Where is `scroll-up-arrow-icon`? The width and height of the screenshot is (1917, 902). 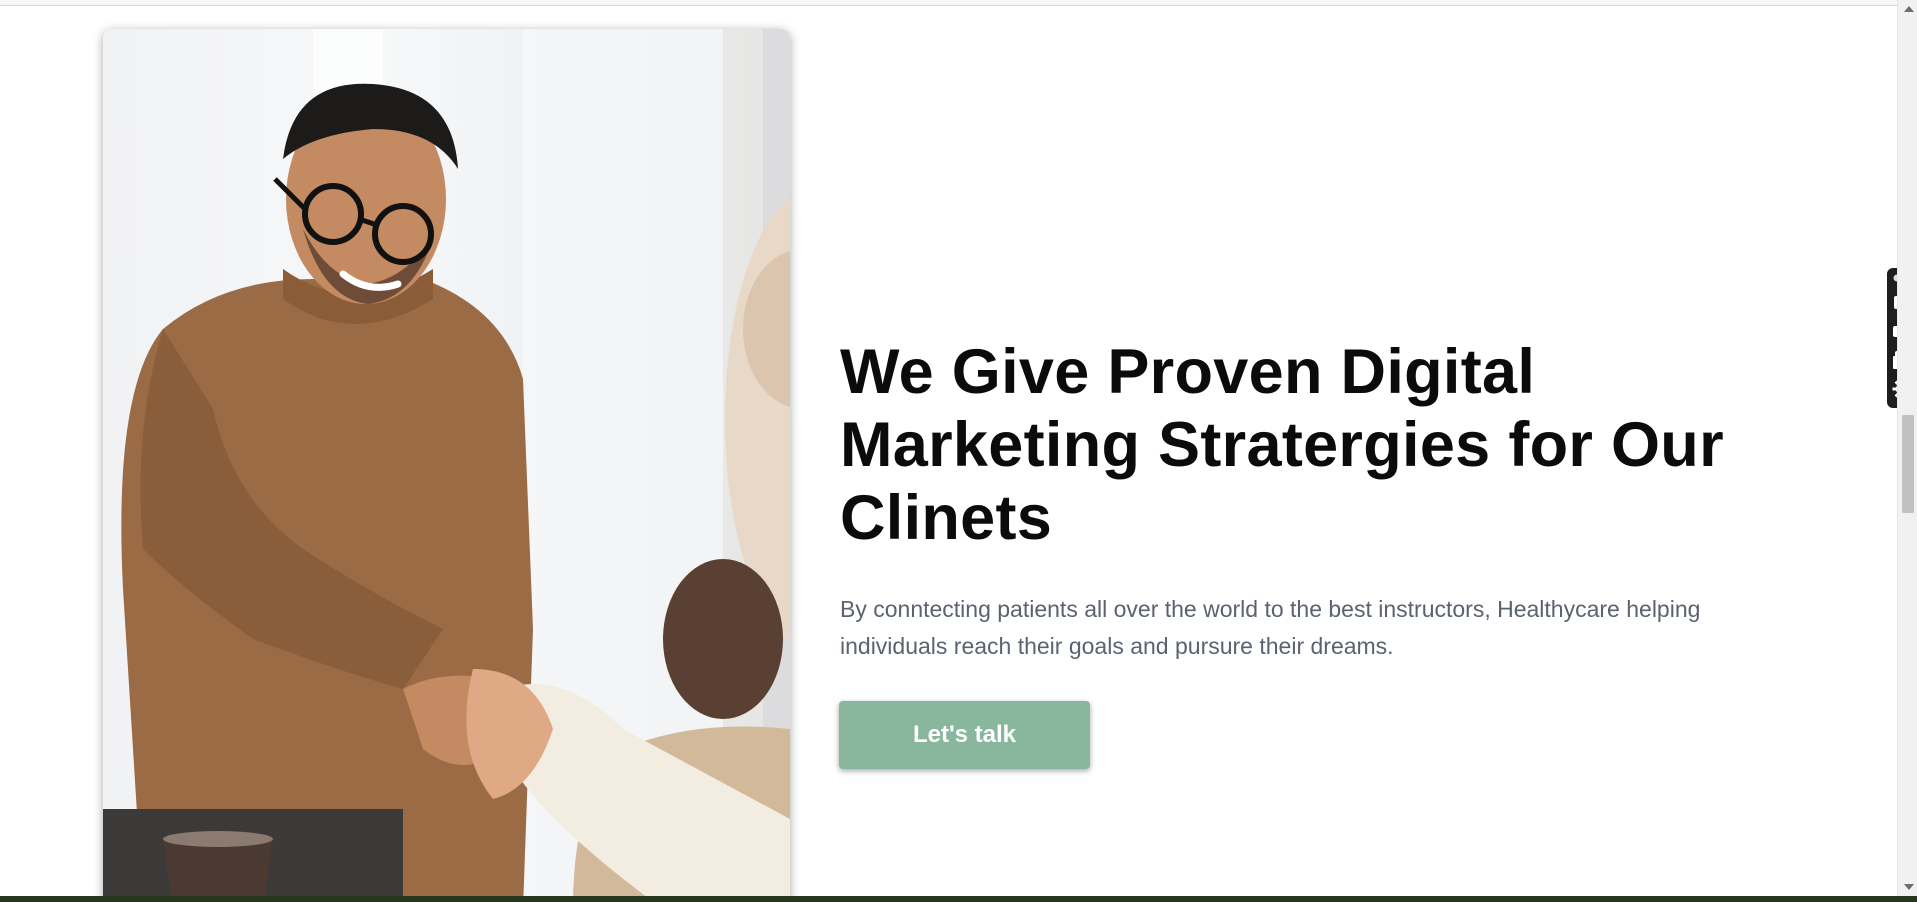
scroll-up-arrow-icon is located at coordinates (1909, 9).